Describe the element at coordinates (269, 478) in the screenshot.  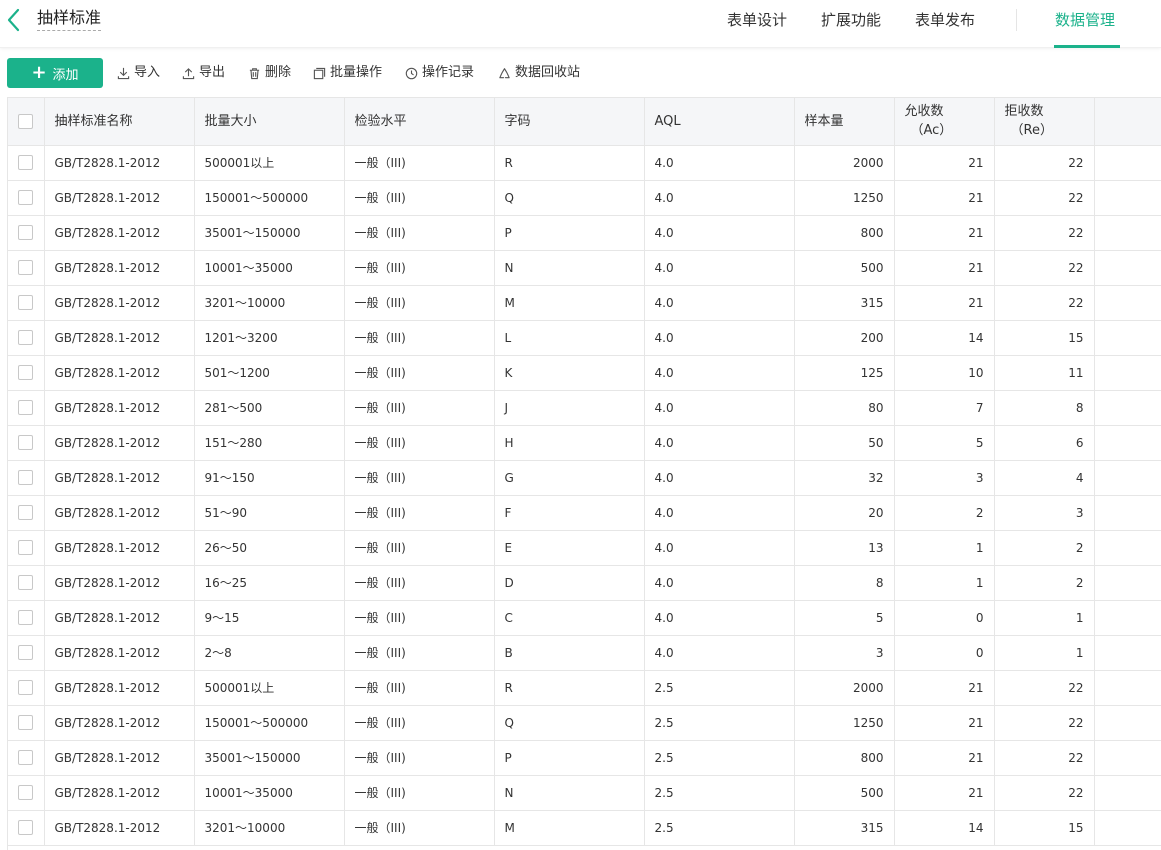
I see `batch-size-cell: 91～150` at that location.